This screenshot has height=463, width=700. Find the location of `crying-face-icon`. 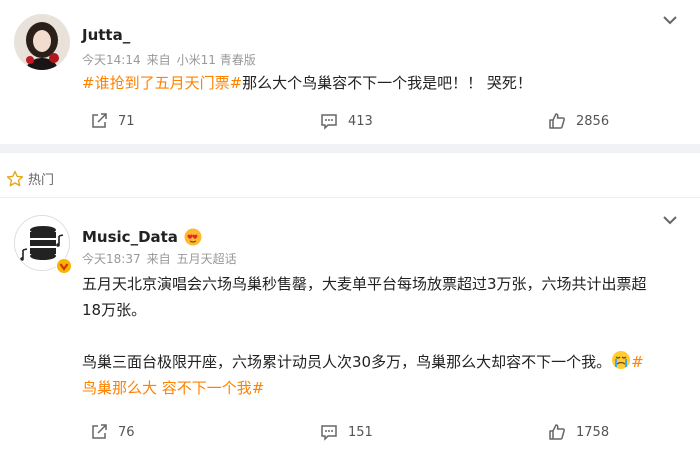

crying-face-icon is located at coordinates (621, 360).